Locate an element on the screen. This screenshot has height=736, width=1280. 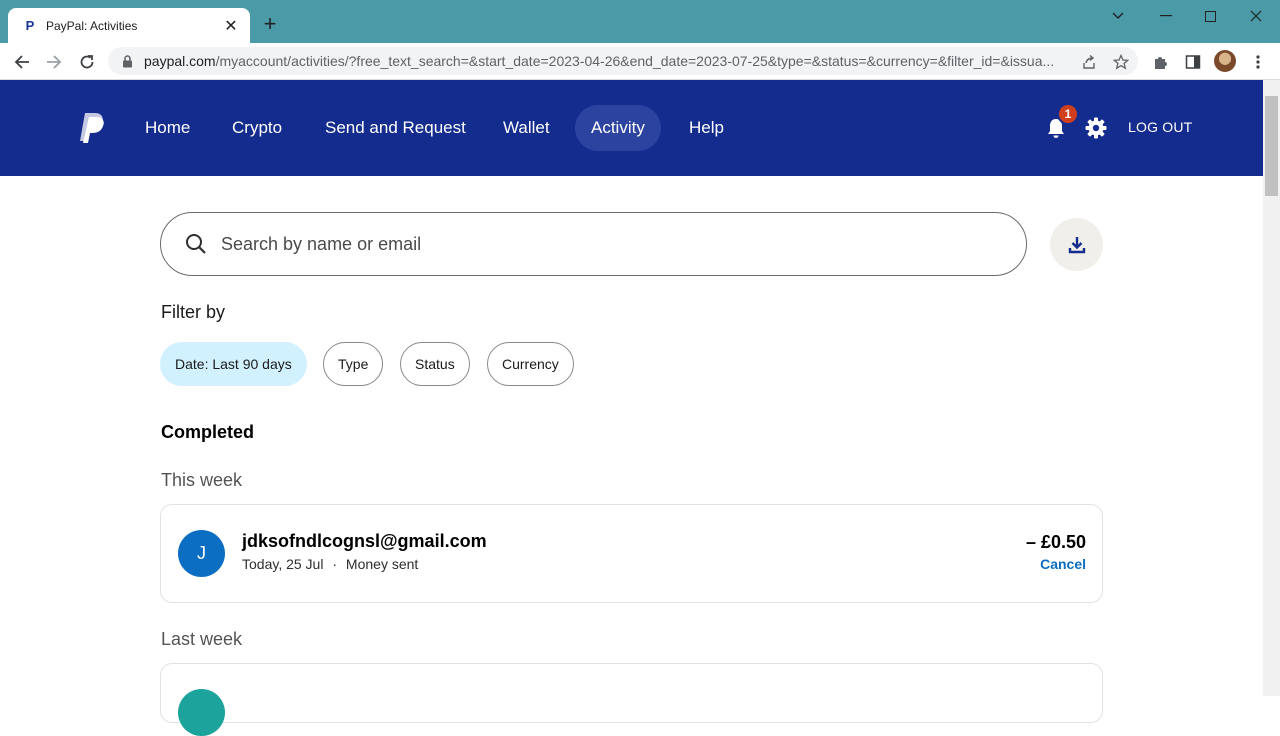
page-scrollbar is located at coordinates (1271, 388).